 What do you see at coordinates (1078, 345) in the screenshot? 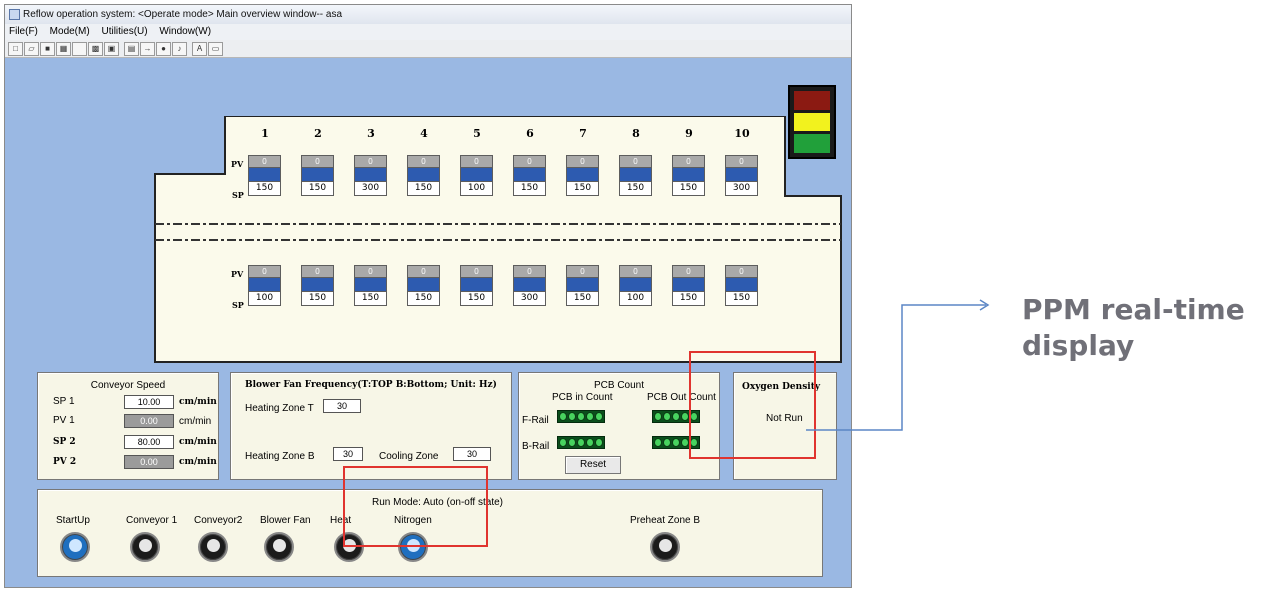
I see `ppm-annotation-line2: display` at bounding box center [1078, 345].